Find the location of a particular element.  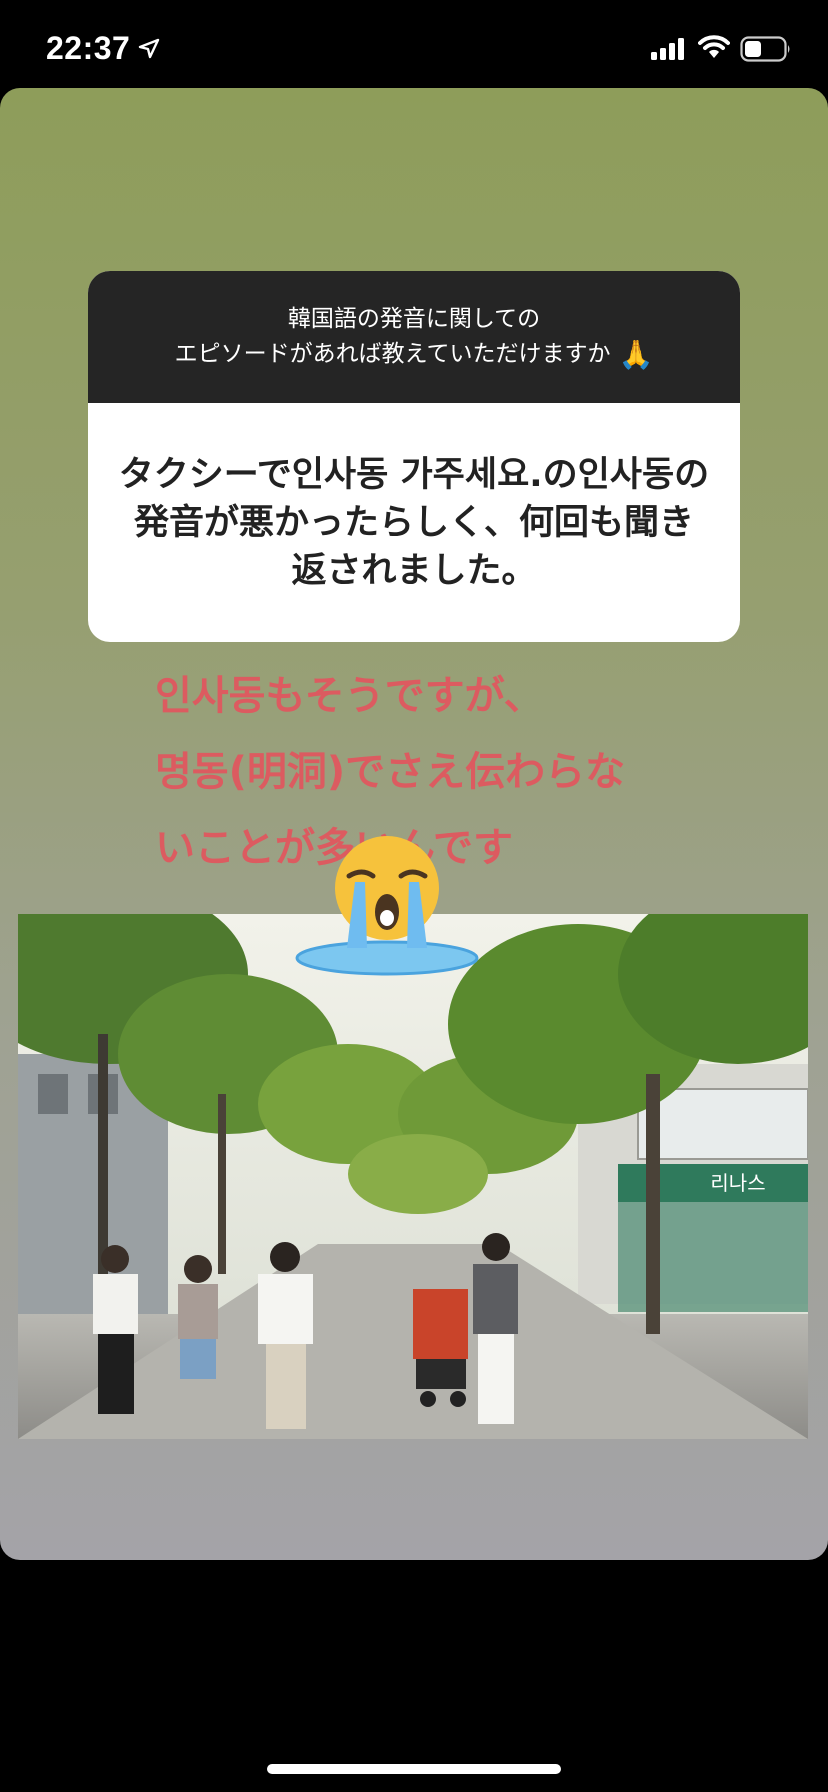

status-bar: 22:37 is located at coordinates (414, 44).